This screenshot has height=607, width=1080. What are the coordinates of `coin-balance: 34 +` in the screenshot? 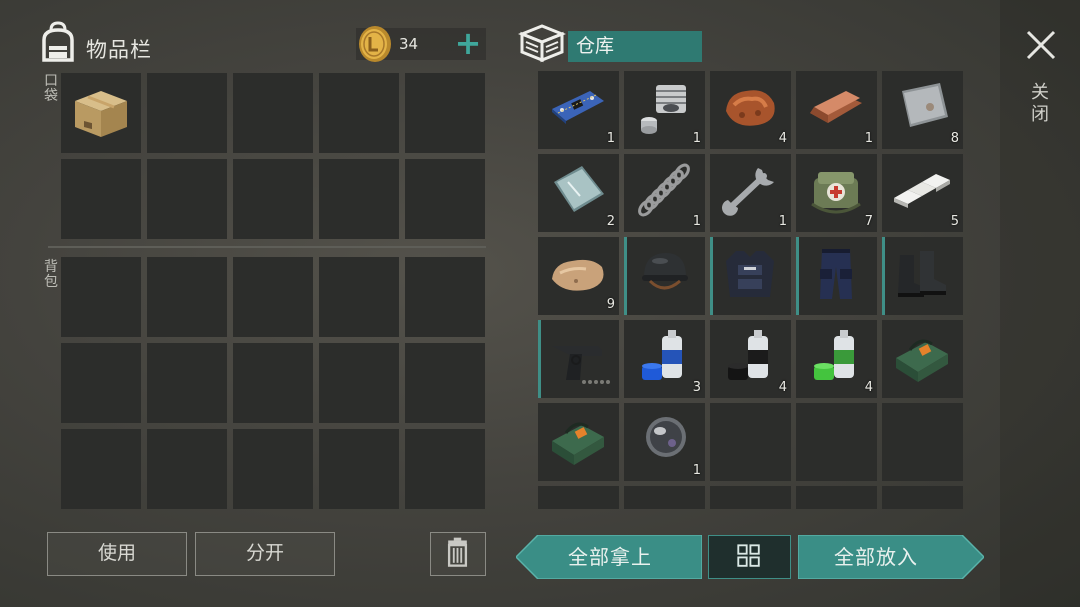 It's located at (421, 44).